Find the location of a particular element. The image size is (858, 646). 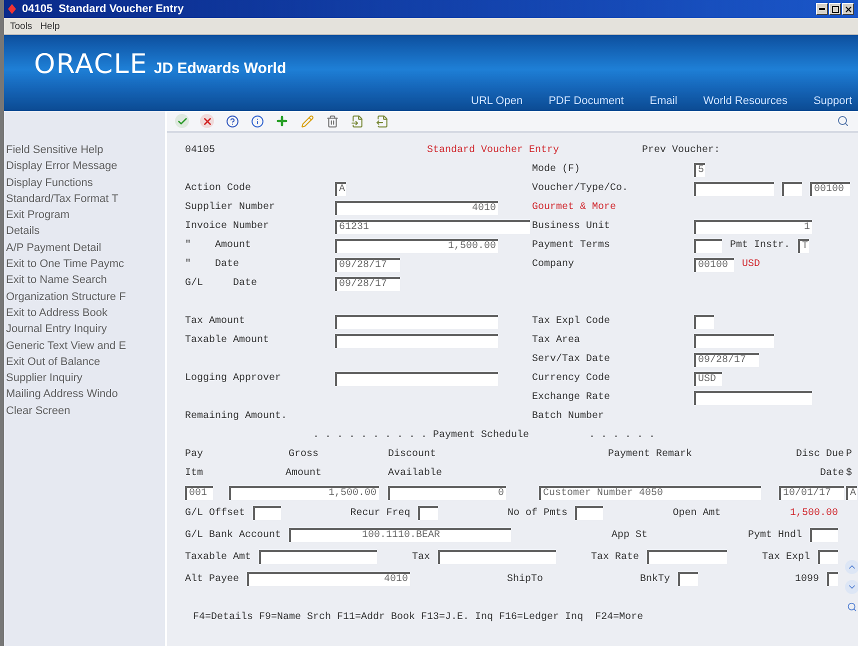

supplier-name: Gourmet & More is located at coordinates (575, 207).